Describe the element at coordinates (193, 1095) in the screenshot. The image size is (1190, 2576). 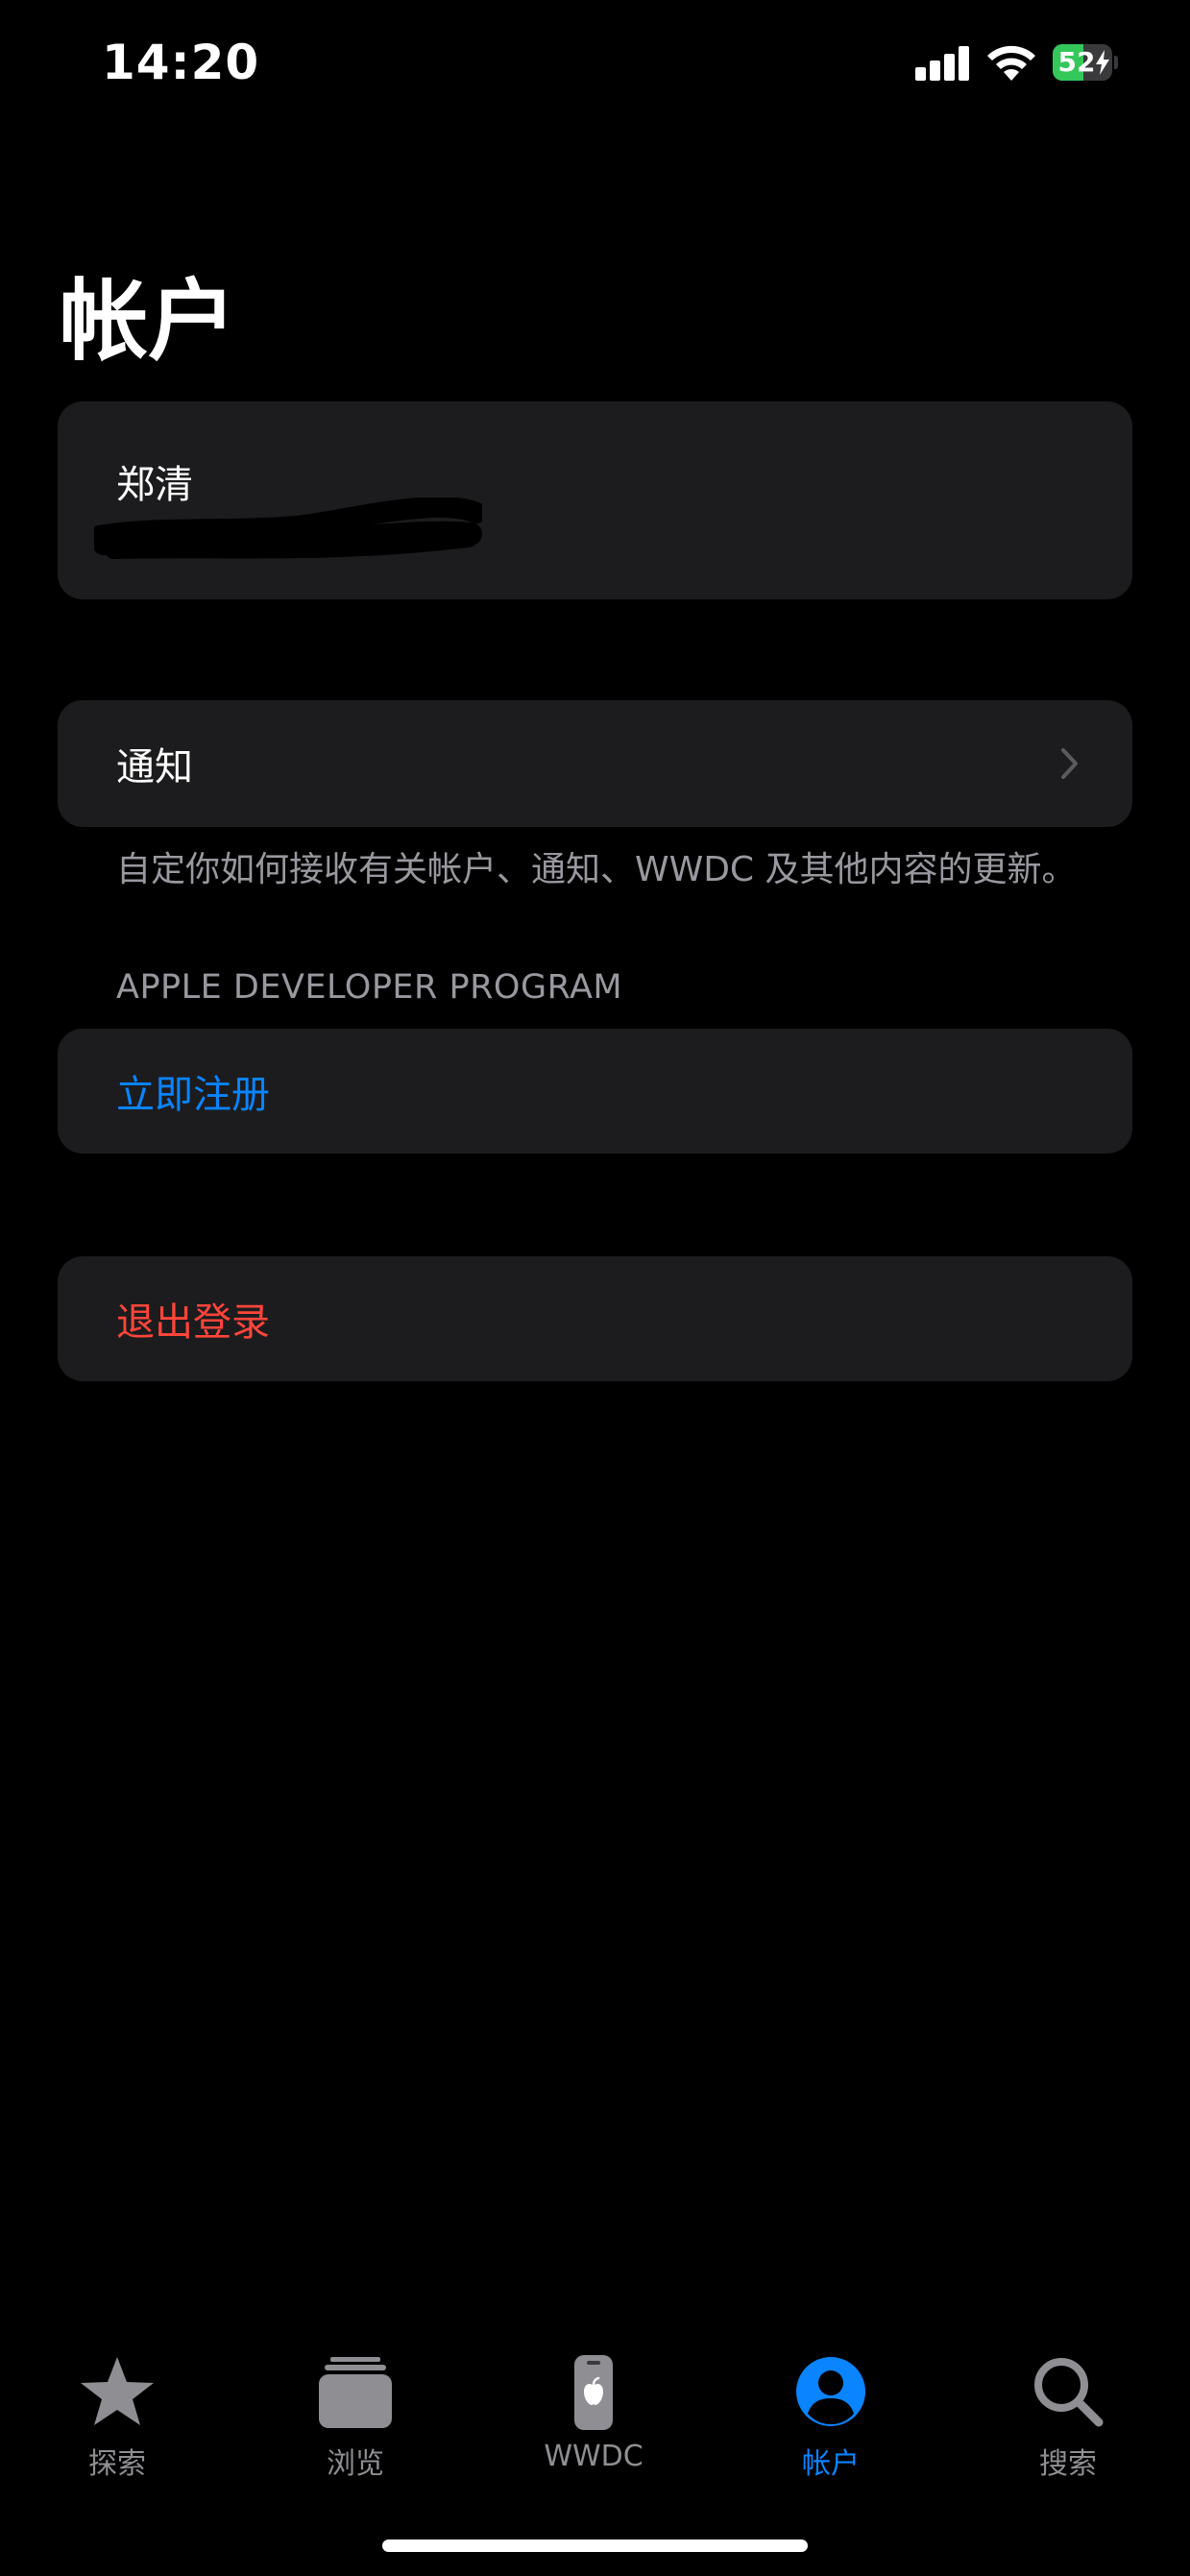
I see `enroll-label: 立即注册` at that location.